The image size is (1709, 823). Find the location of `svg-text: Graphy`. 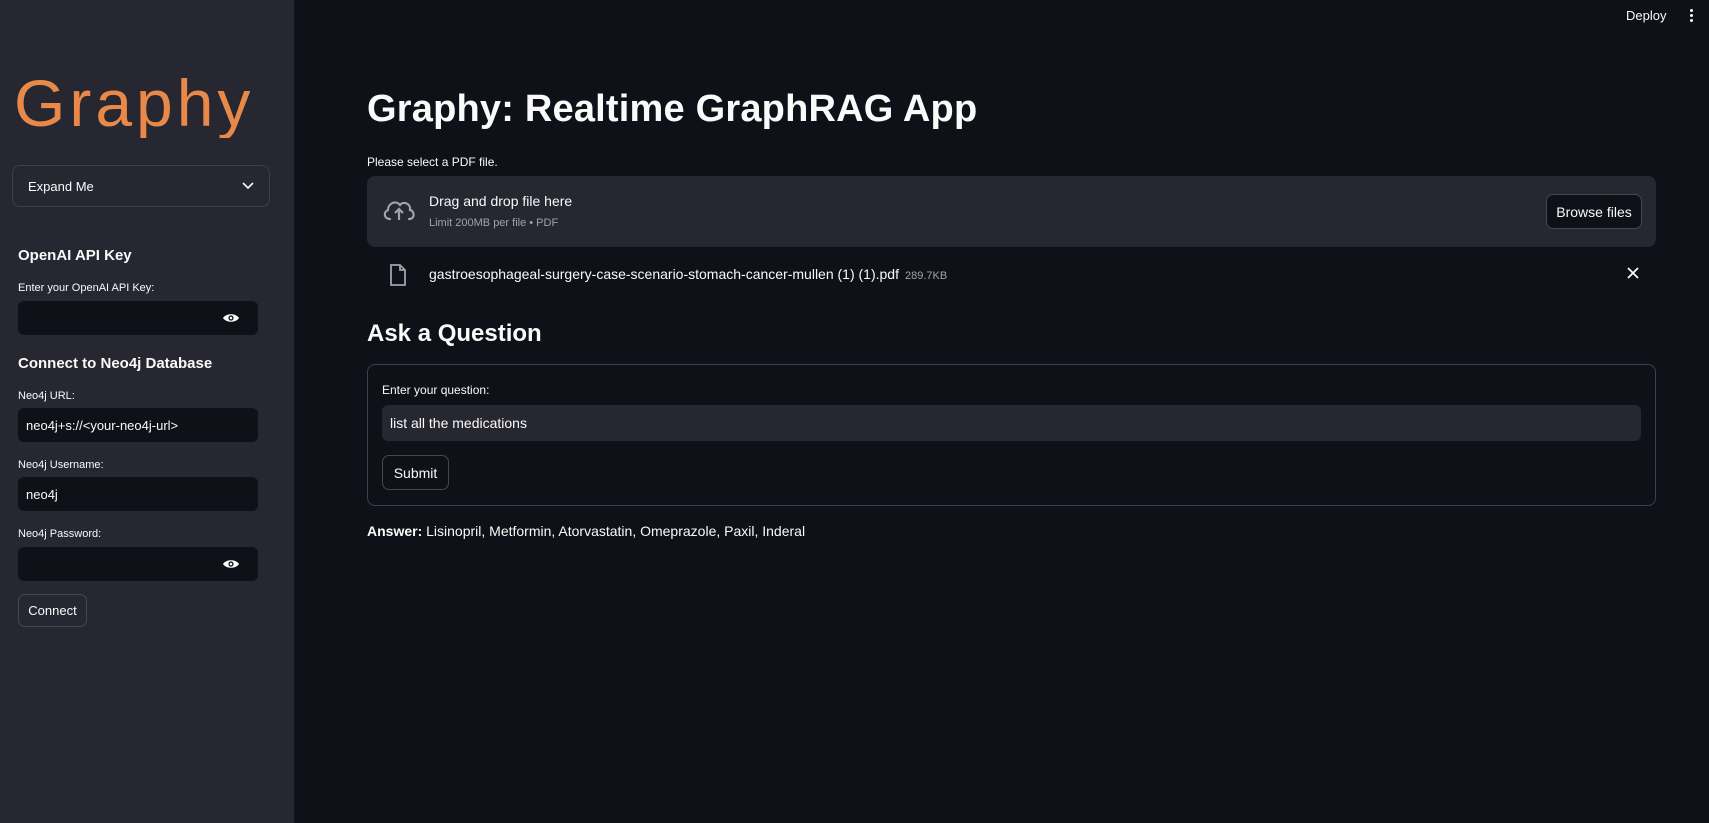

svg-text: Graphy is located at coordinates (134, 104).